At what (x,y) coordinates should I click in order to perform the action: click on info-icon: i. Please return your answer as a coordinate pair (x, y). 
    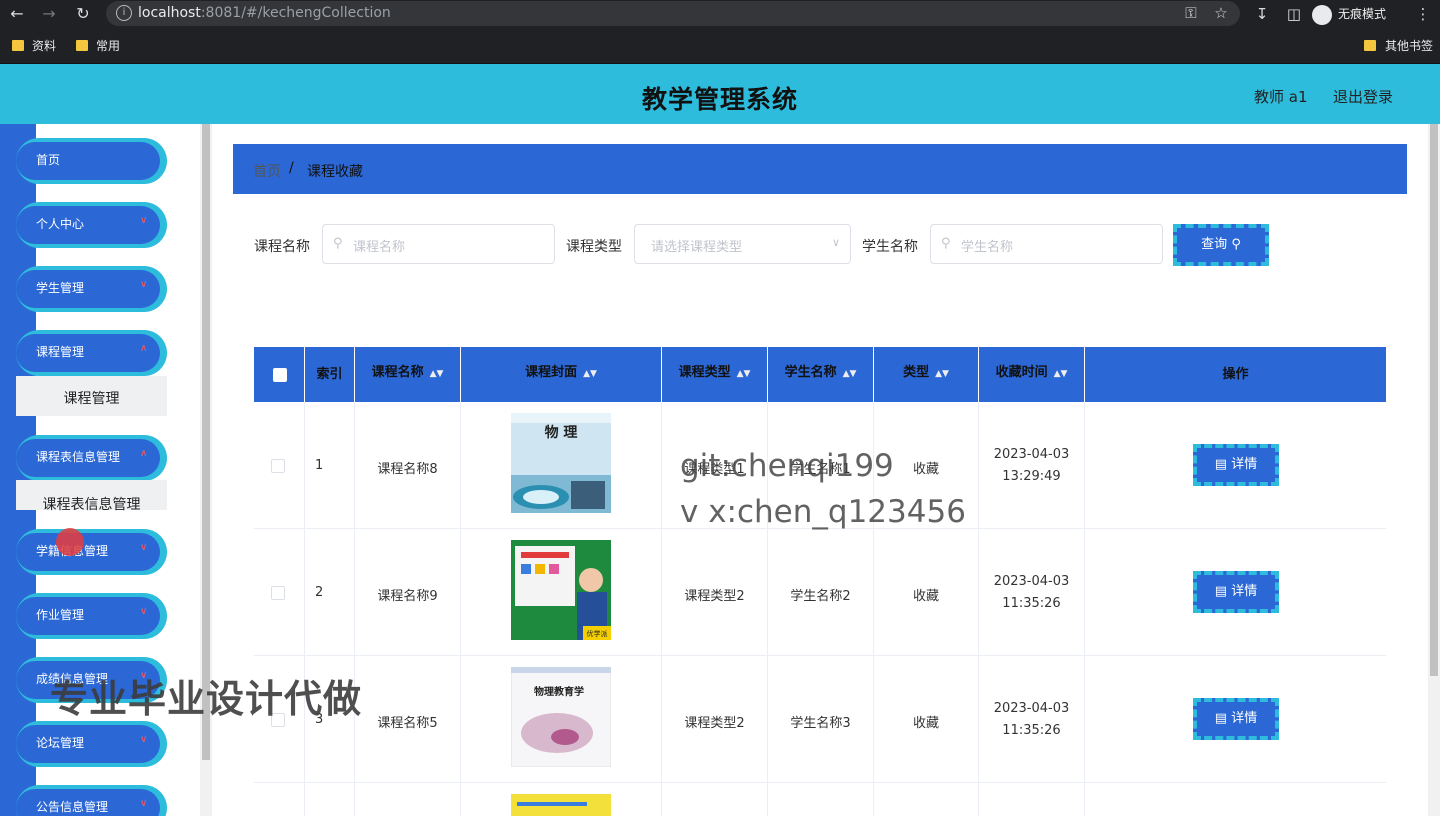
    Looking at the image, I should click on (124, 13).